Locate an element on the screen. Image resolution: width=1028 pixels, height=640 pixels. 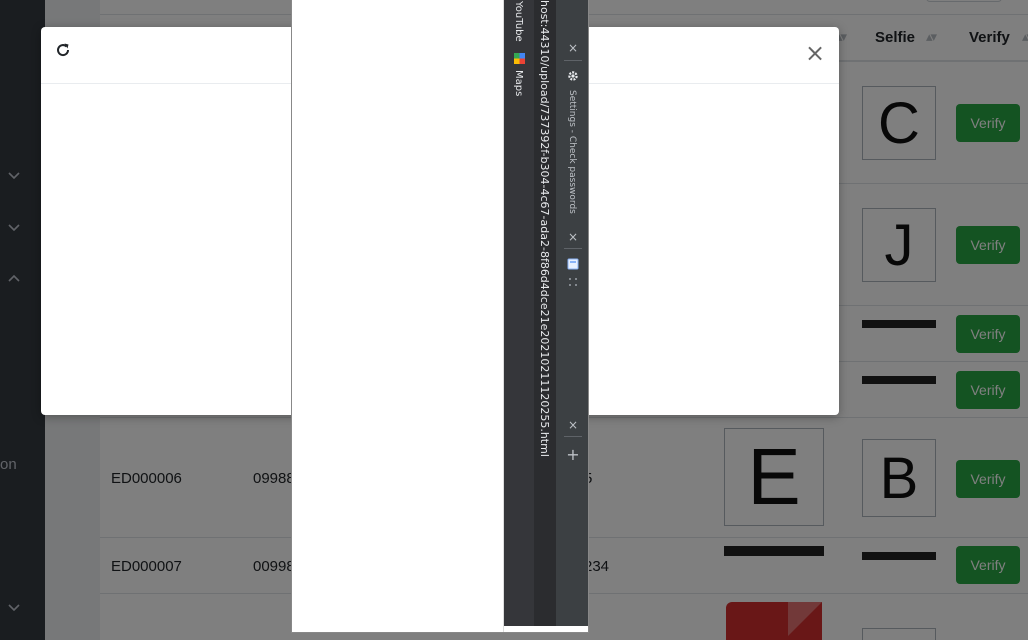
tab-strip: × Settings - Check passwords × × + is located at coordinates (572, 313).